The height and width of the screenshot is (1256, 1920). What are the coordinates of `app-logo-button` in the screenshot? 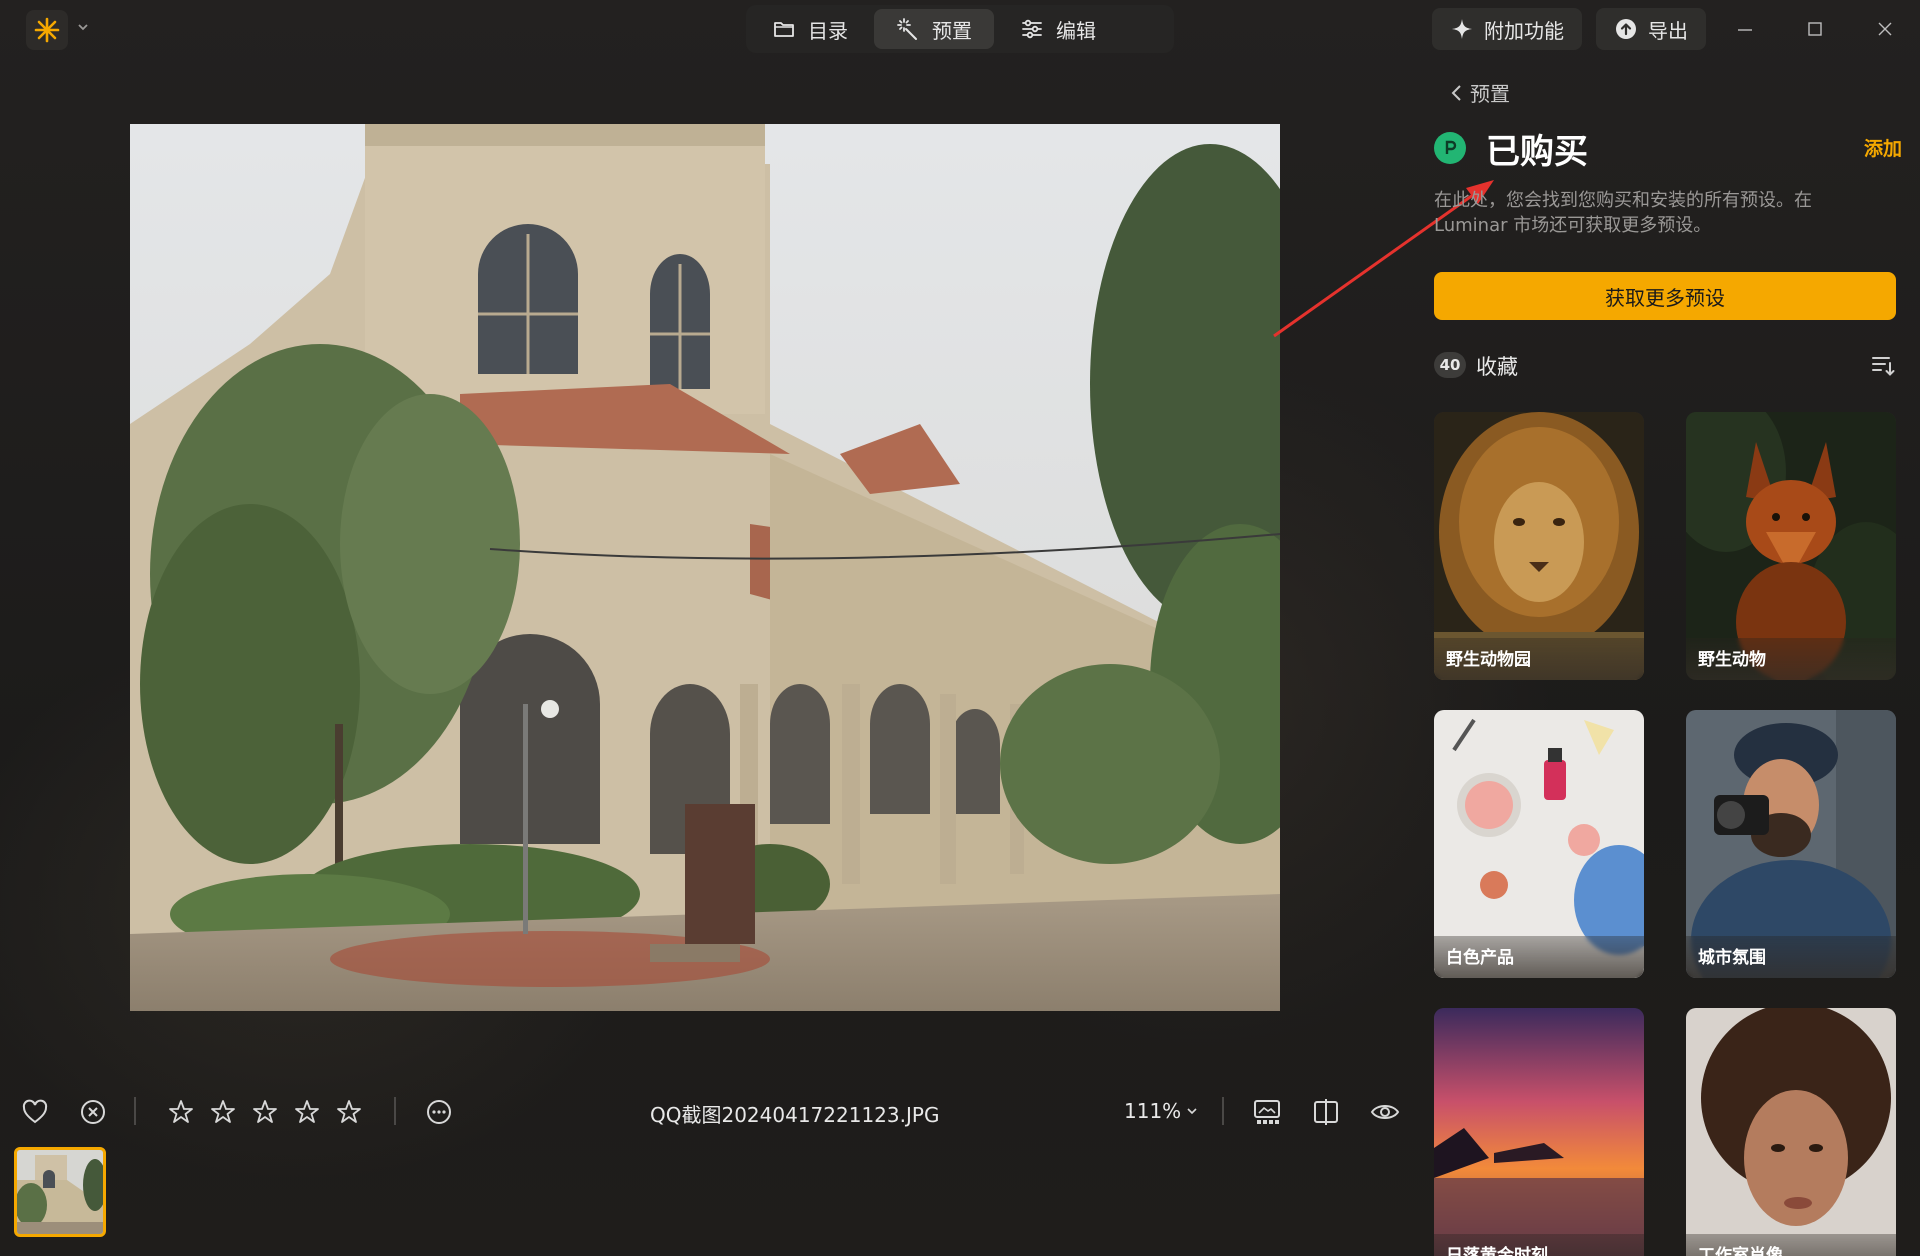 It's located at (47, 30).